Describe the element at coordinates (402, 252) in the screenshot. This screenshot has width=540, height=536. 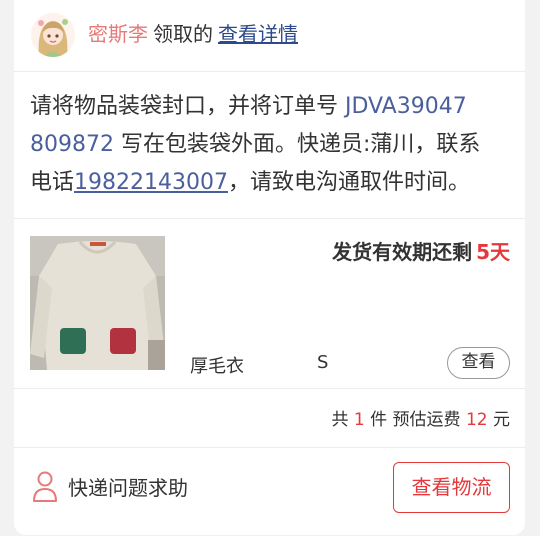
I see `deadline-label: 发货有效期还剩` at that location.